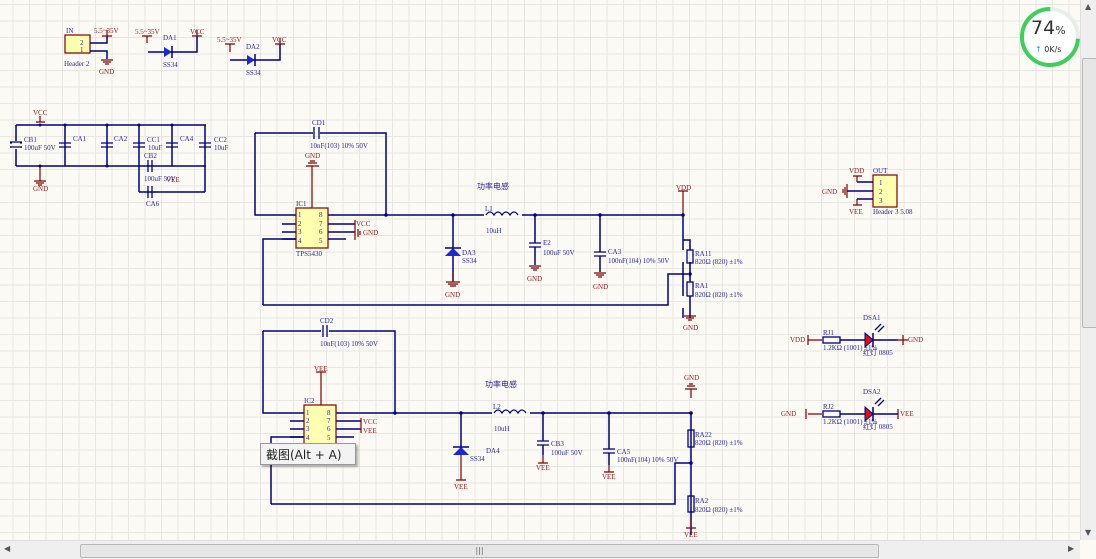  Describe the element at coordinates (878, 352) in the screenshot. I see `value-label: 红灯 0805` at that location.